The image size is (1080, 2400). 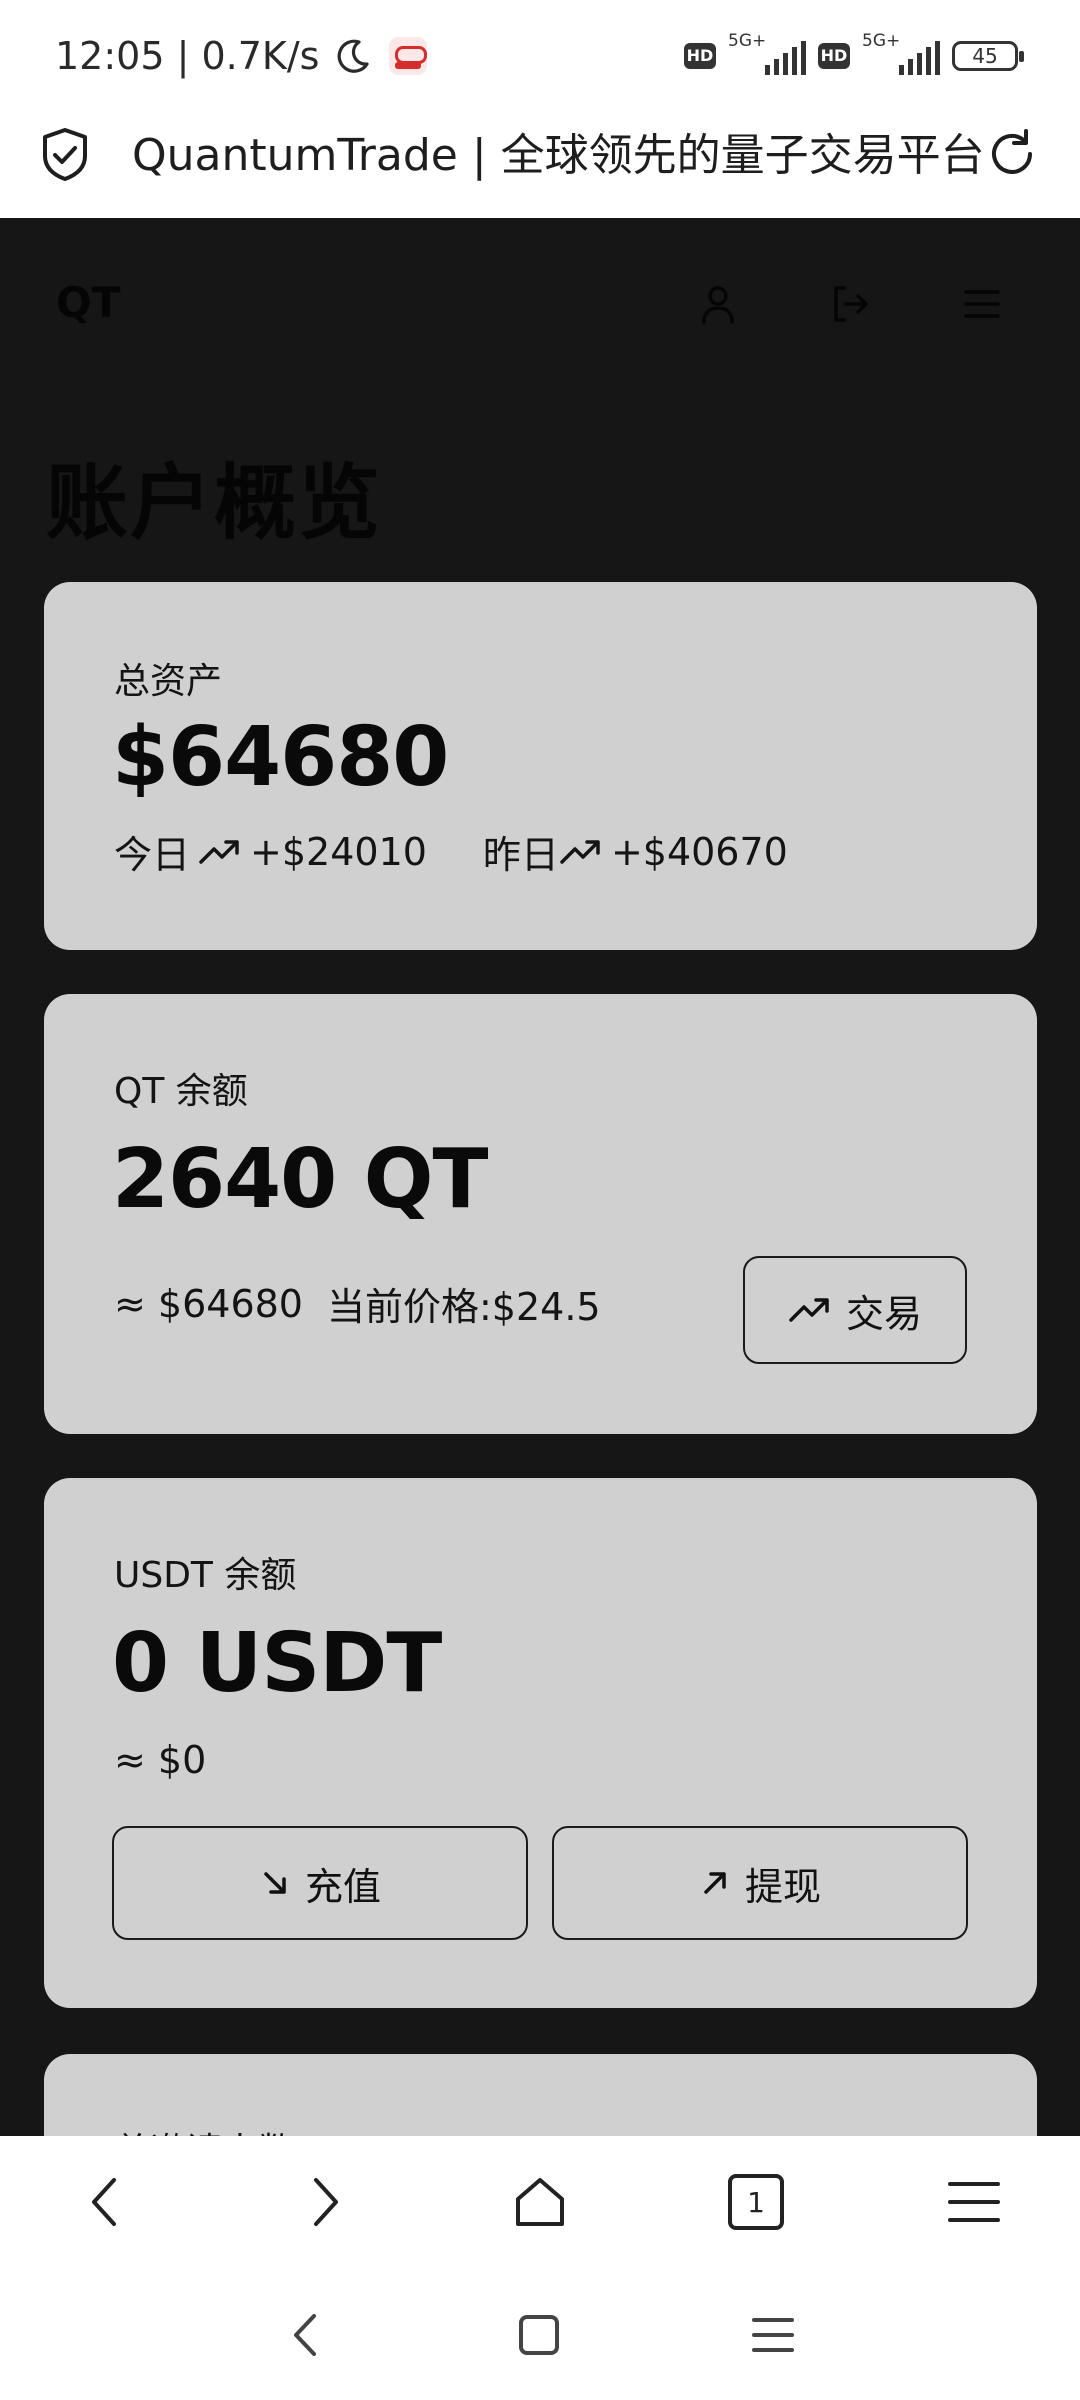 What do you see at coordinates (773, 2335) in the screenshot?
I see `system-recents-icon` at bounding box center [773, 2335].